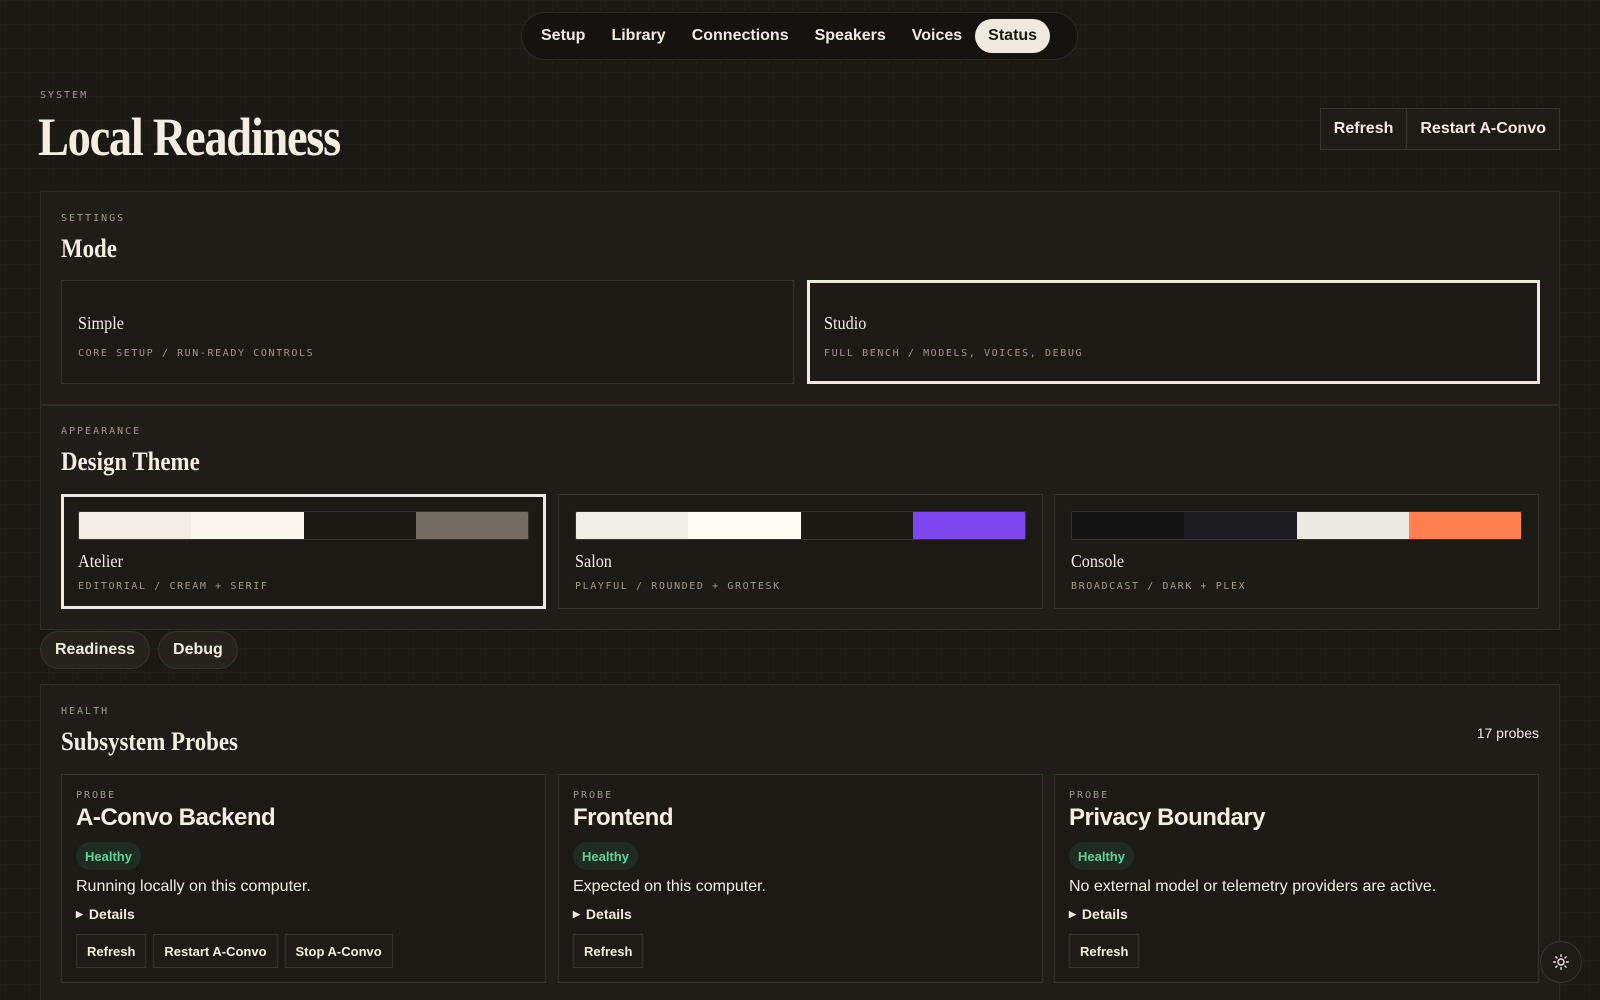  I want to click on mode-option-title: Simple, so click(101, 323).